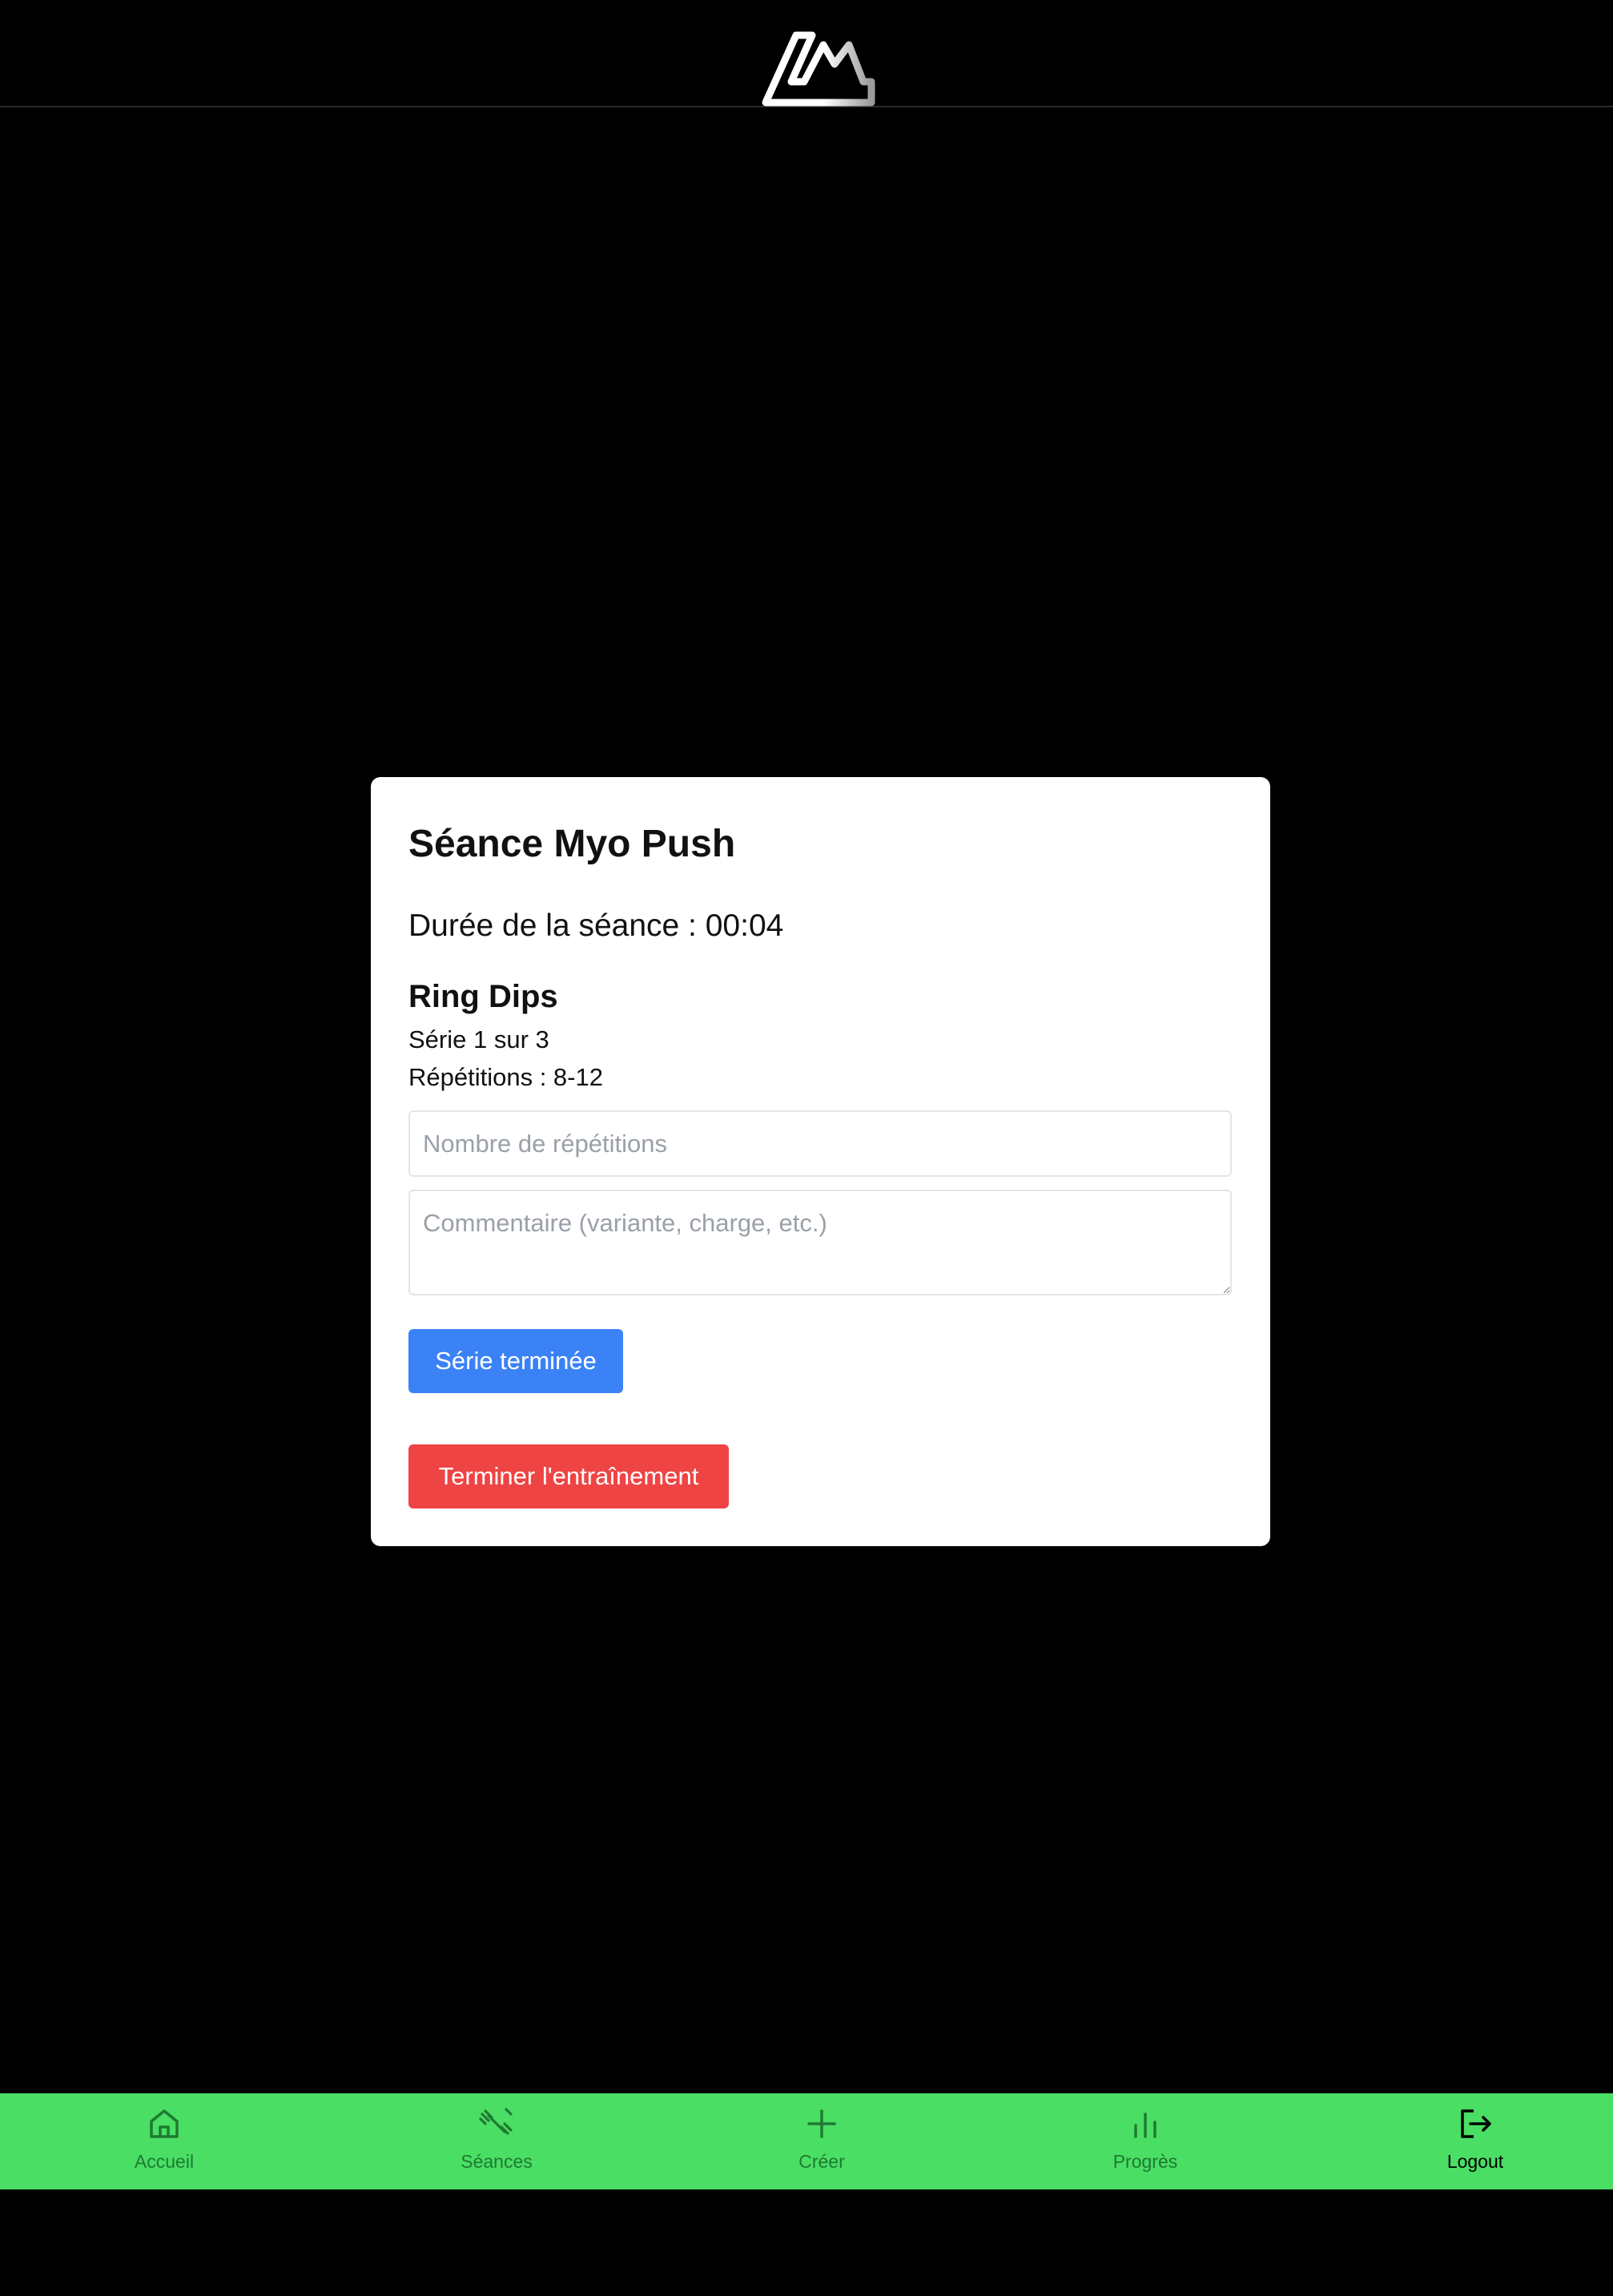 The width and height of the screenshot is (1613, 2296). Describe the element at coordinates (1475, 2161) in the screenshot. I see `nav-label-logout: Logout` at that location.